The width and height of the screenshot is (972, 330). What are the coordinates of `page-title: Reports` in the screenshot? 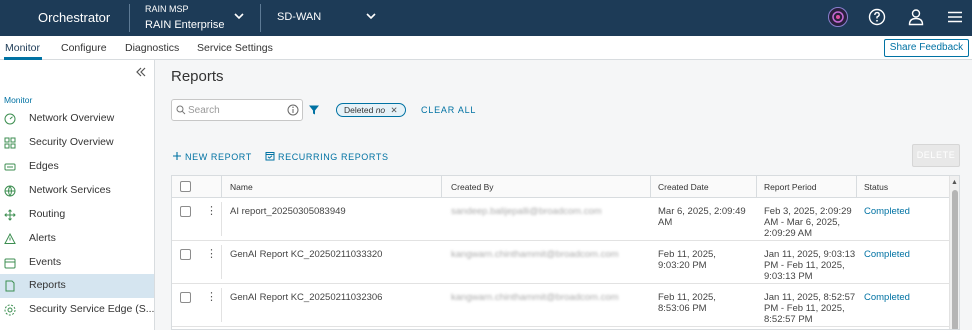 It's located at (197, 76).